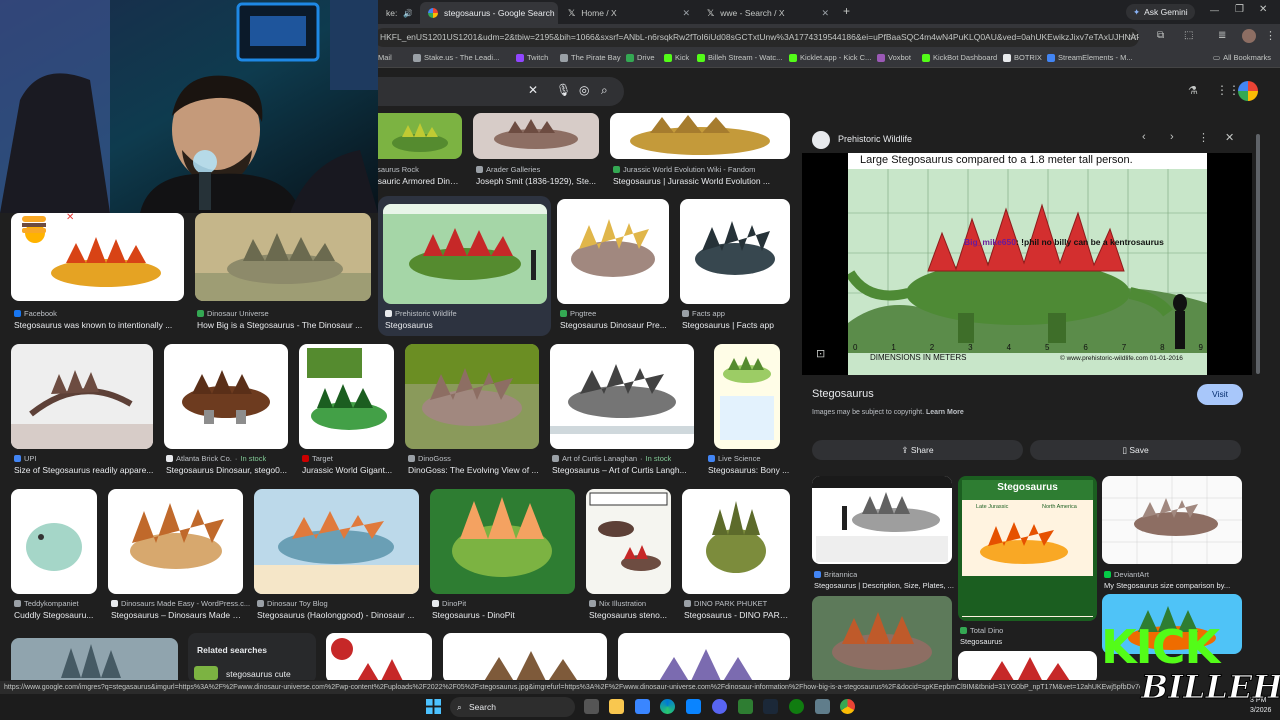  What do you see at coordinates (847, 706) in the screenshot?
I see `chrome-icon` at bounding box center [847, 706].